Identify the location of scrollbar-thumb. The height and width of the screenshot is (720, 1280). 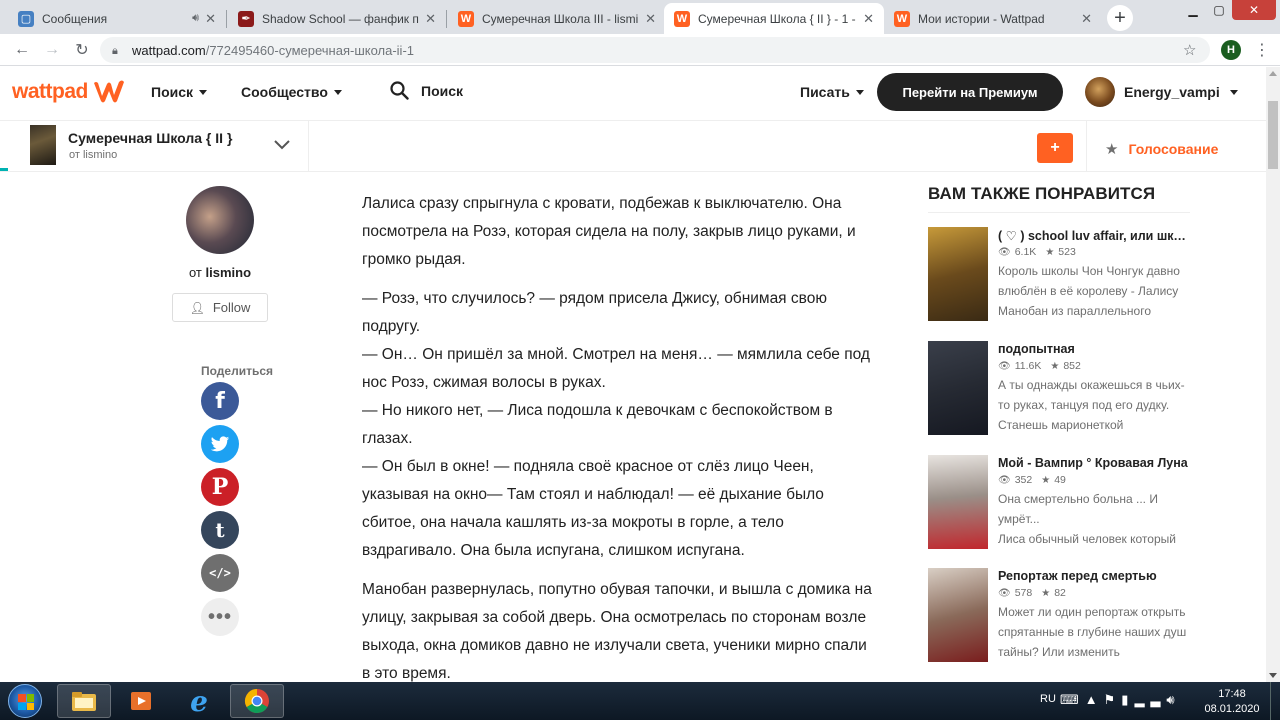
(1273, 135).